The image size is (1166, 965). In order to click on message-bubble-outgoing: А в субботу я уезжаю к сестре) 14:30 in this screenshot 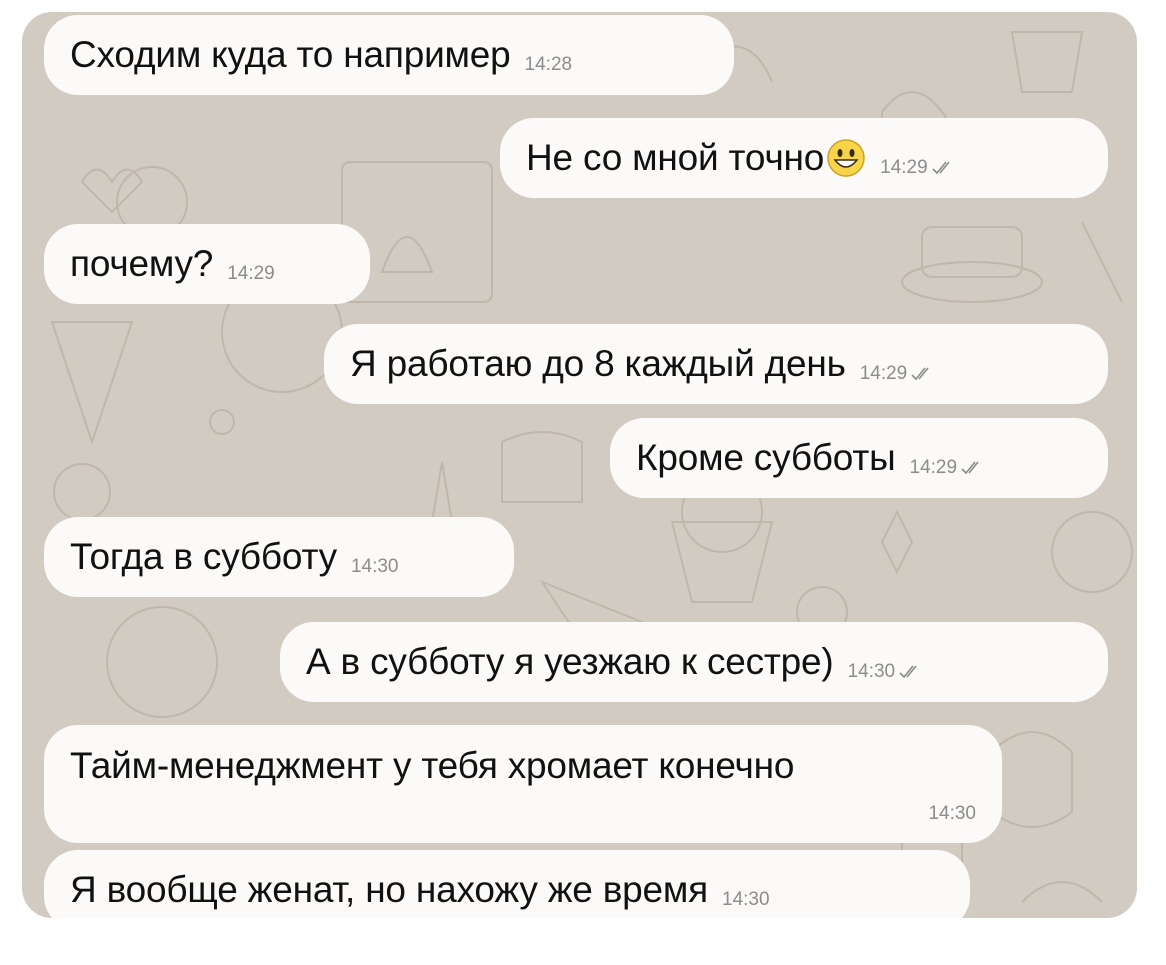, I will do `click(694, 662)`.